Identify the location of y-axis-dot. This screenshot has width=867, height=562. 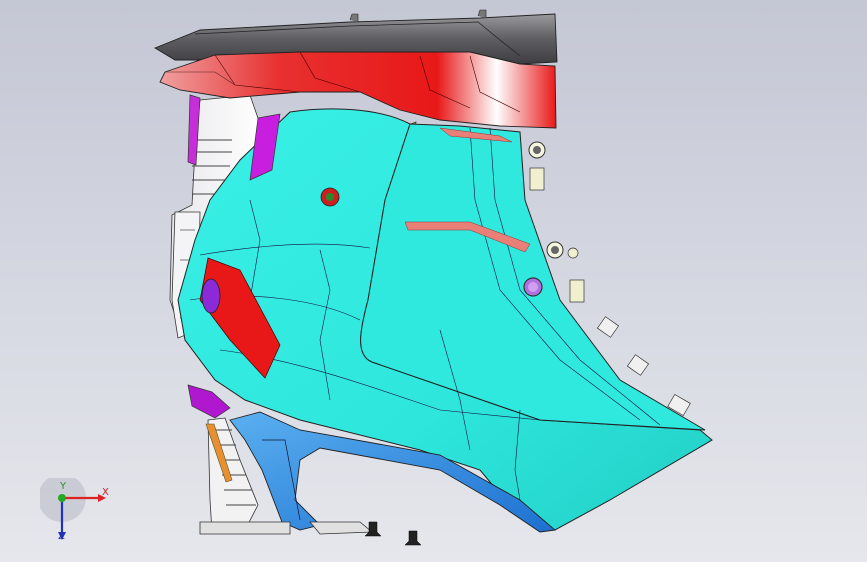
(62, 498).